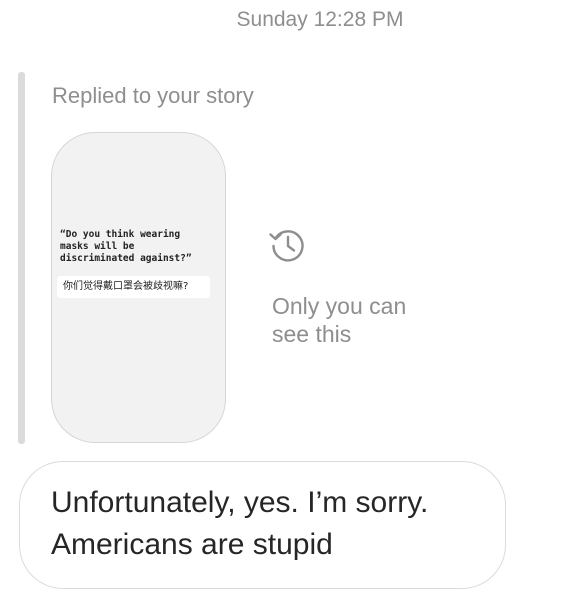 The width and height of the screenshot is (564, 616). What do you see at coordinates (21, 258) in the screenshot?
I see `reply-indicator-bar` at bounding box center [21, 258].